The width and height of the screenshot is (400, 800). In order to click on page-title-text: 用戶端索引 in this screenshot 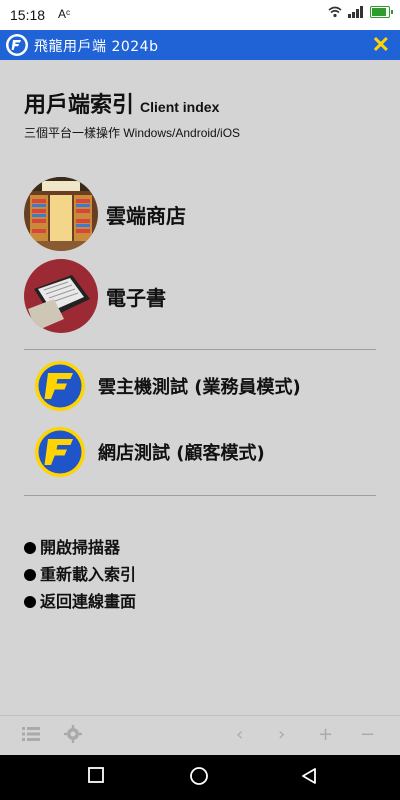, I will do `click(79, 105)`.